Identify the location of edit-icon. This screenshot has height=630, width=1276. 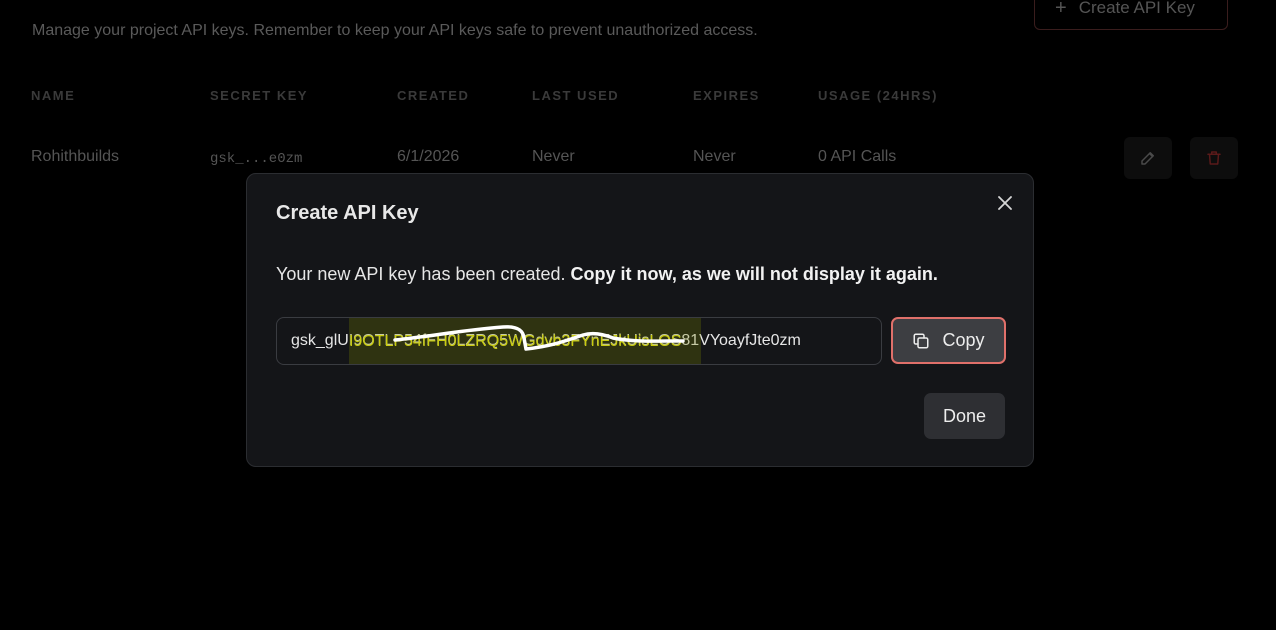
(1147, 158).